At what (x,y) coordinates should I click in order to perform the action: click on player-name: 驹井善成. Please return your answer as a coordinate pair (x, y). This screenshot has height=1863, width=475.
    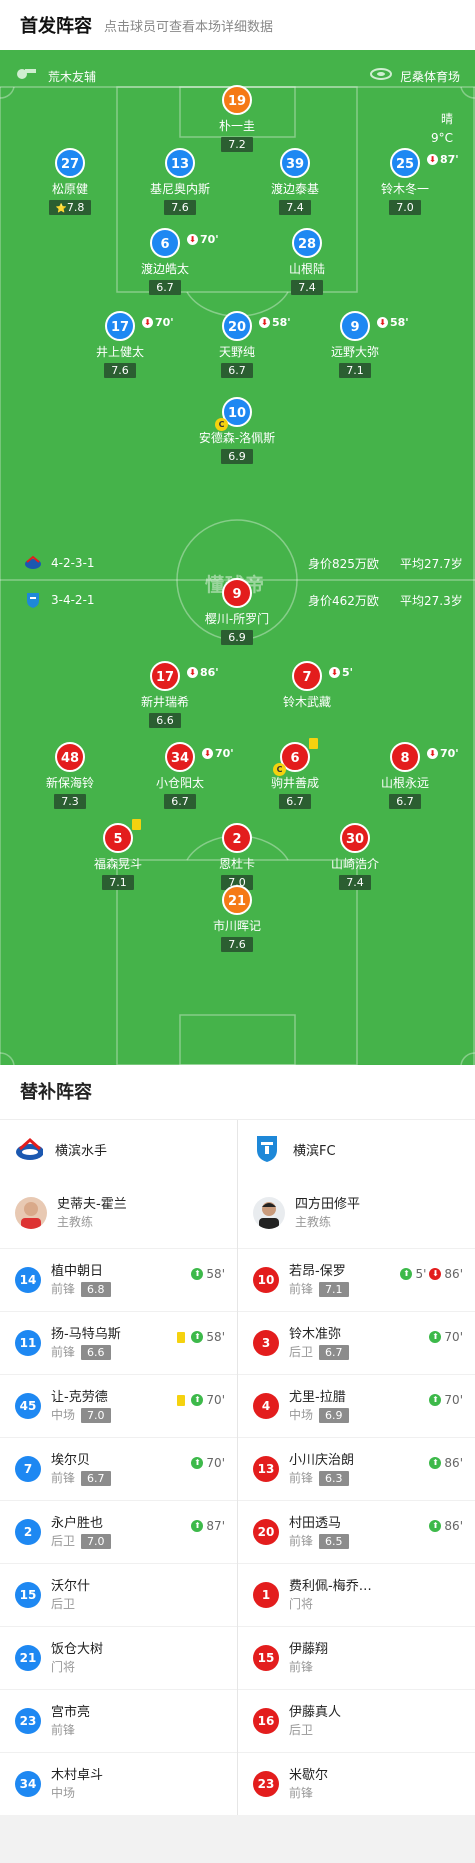
    Looking at the image, I should click on (294, 783).